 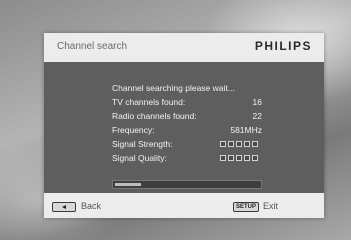 I want to click on signal-strength-label: Signal Strength:, so click(x=142, y=144).